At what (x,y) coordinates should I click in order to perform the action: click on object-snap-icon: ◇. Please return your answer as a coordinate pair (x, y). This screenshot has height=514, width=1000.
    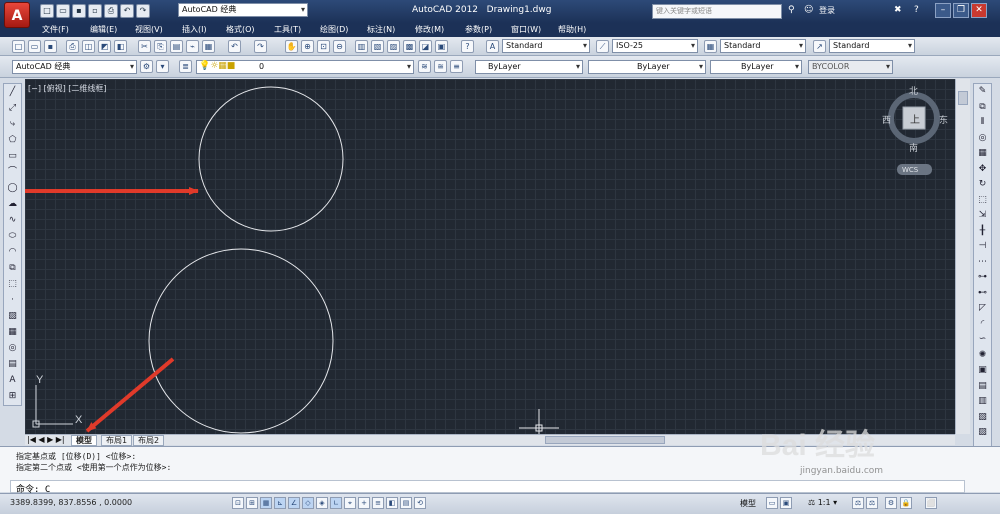
    Looking at the image, I should click on (308, 503).